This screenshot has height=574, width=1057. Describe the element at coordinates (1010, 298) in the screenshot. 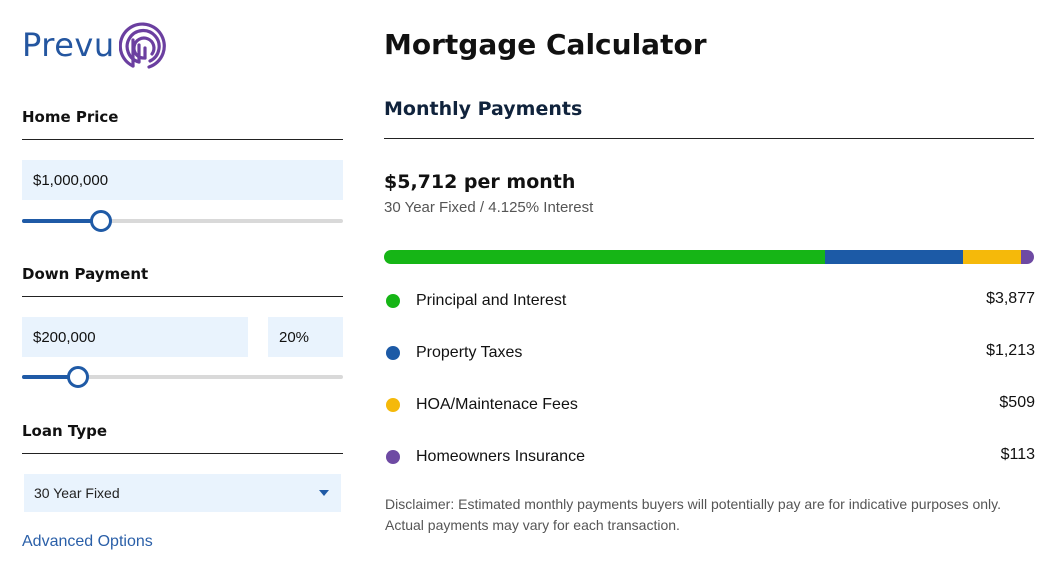

I see `payment-item-amount: $3,877` at that location.